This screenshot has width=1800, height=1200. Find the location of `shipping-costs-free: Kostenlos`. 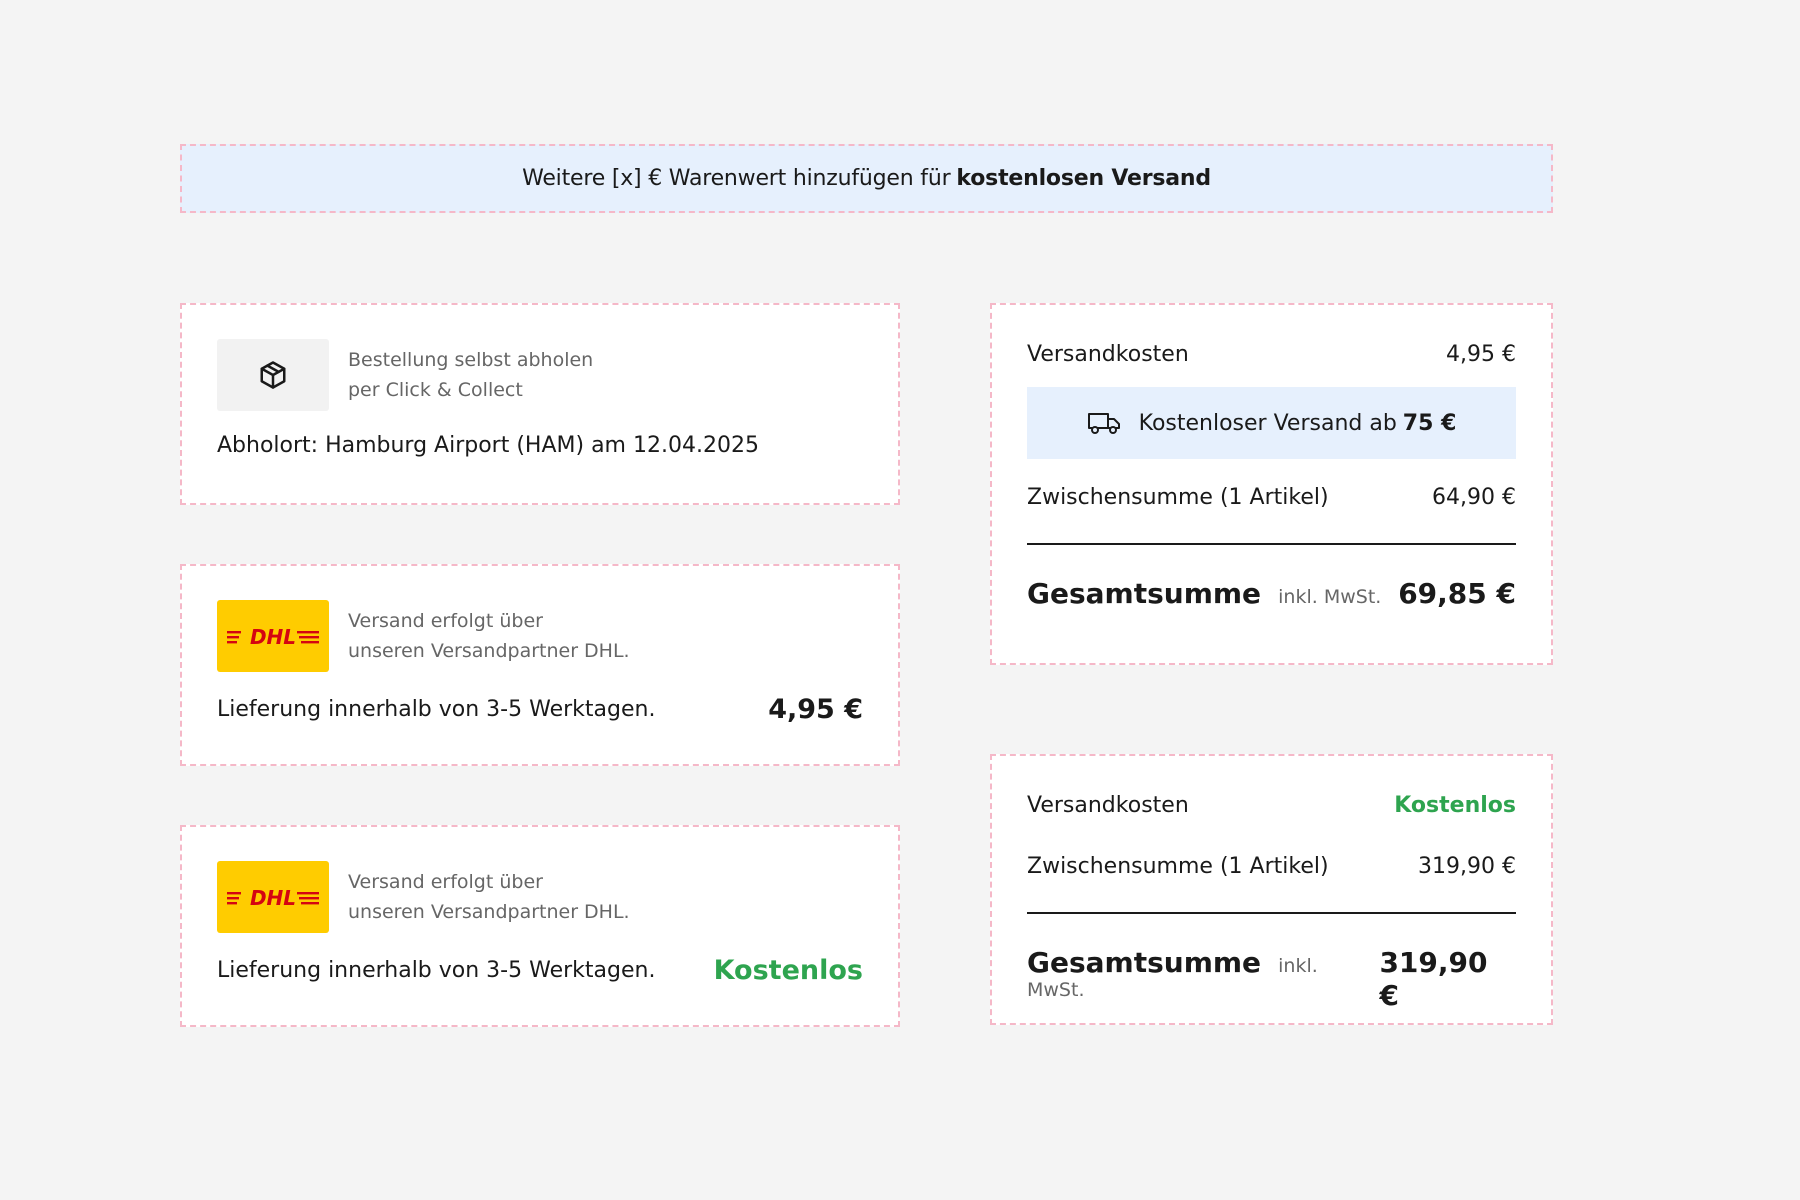

shipping-costs-free: Kostenlos is located at coordinates (1455, 805).